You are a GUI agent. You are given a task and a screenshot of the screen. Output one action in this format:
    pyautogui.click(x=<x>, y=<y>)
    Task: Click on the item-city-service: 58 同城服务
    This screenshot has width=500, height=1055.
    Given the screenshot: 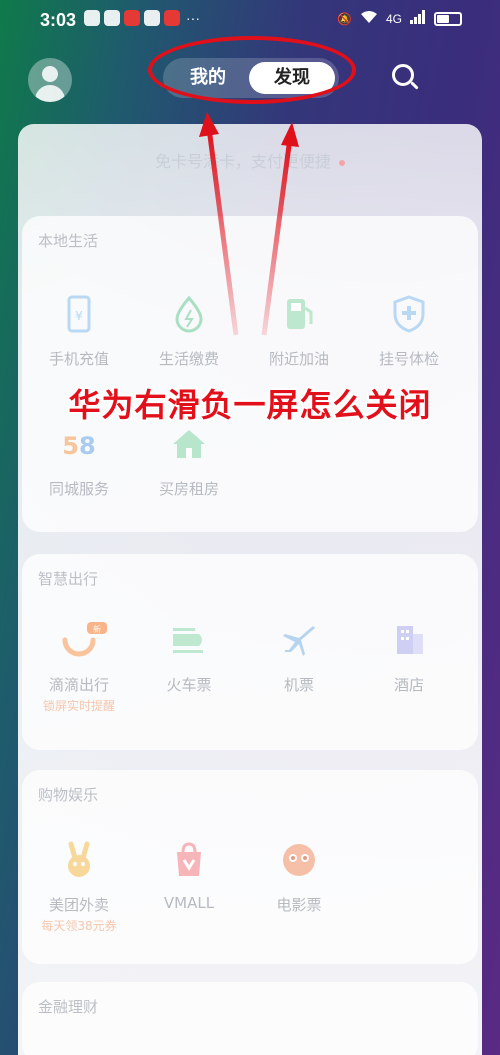 What is the action you would take?
    pyautogui.click(x=79, y=461)
    